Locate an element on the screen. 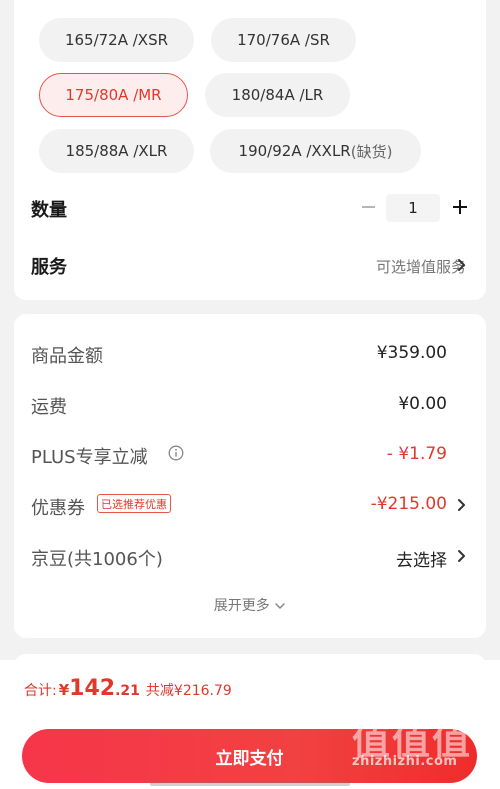 Image resolution: width=500 pixels, height=789 pixels. plus-discount-label: PLUS专享立减 is located at coordinates (89, 457).